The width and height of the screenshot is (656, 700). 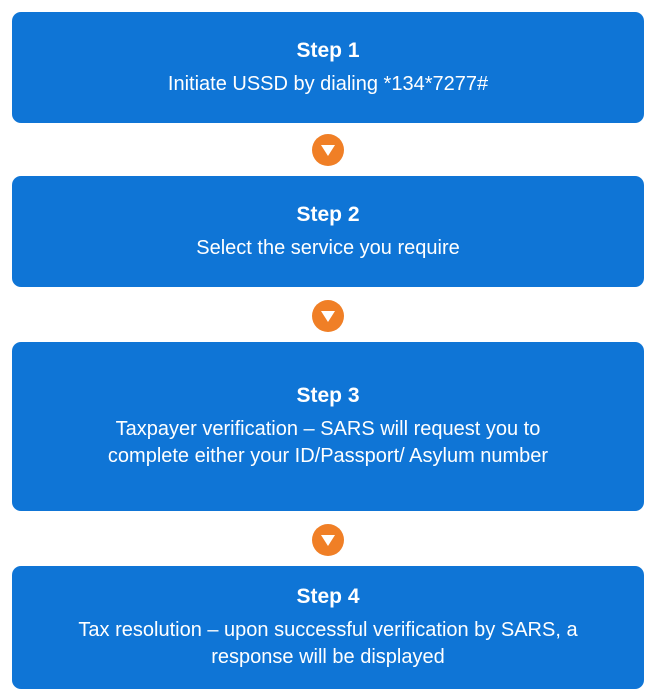 What do you see at coordinates (328, 247) in the screenshot?
I see `step-2-description: Select the service you require` at bounding box center [328, 247].